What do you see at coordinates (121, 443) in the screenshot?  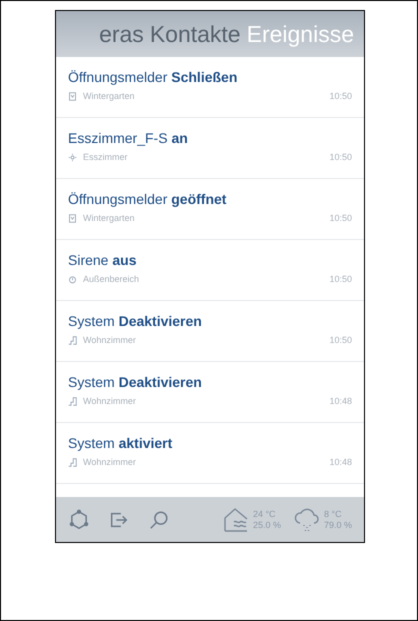 I see `event-title: System aktiviert` at bounding box center [121, 443].